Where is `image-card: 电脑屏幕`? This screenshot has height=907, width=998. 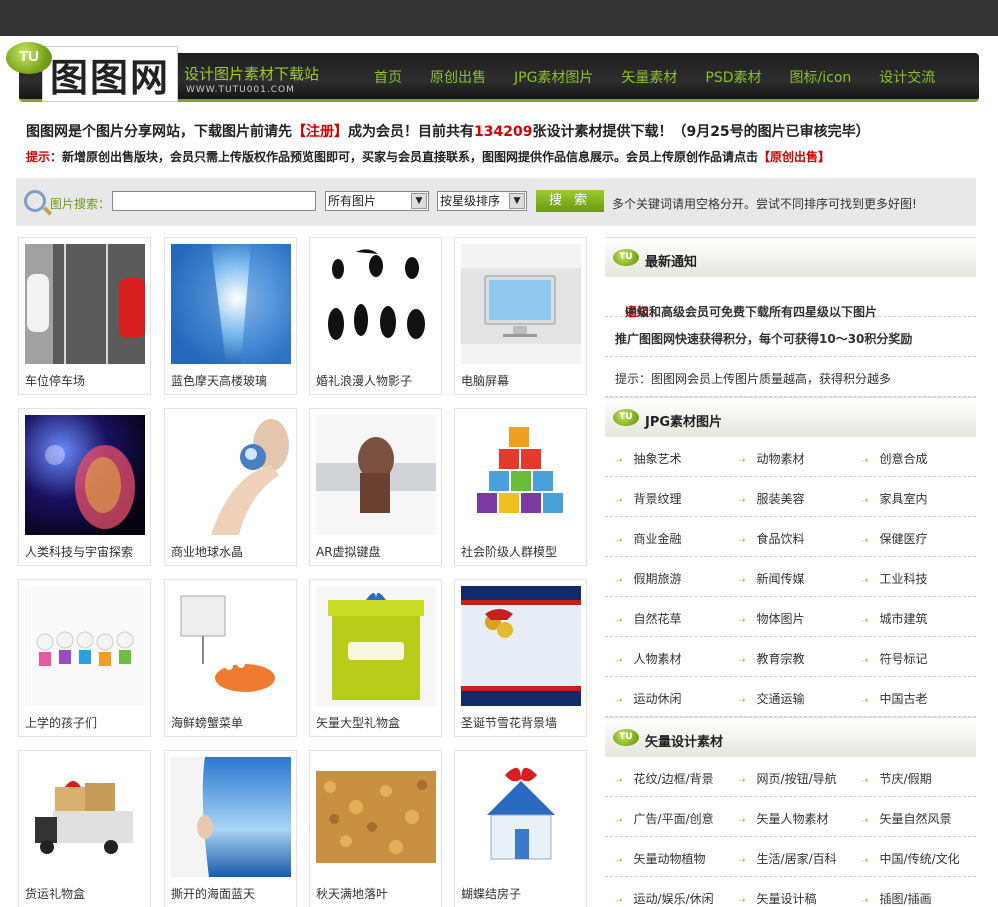 image-card: 电脑屏幕 is located at coordinates (520, 316).